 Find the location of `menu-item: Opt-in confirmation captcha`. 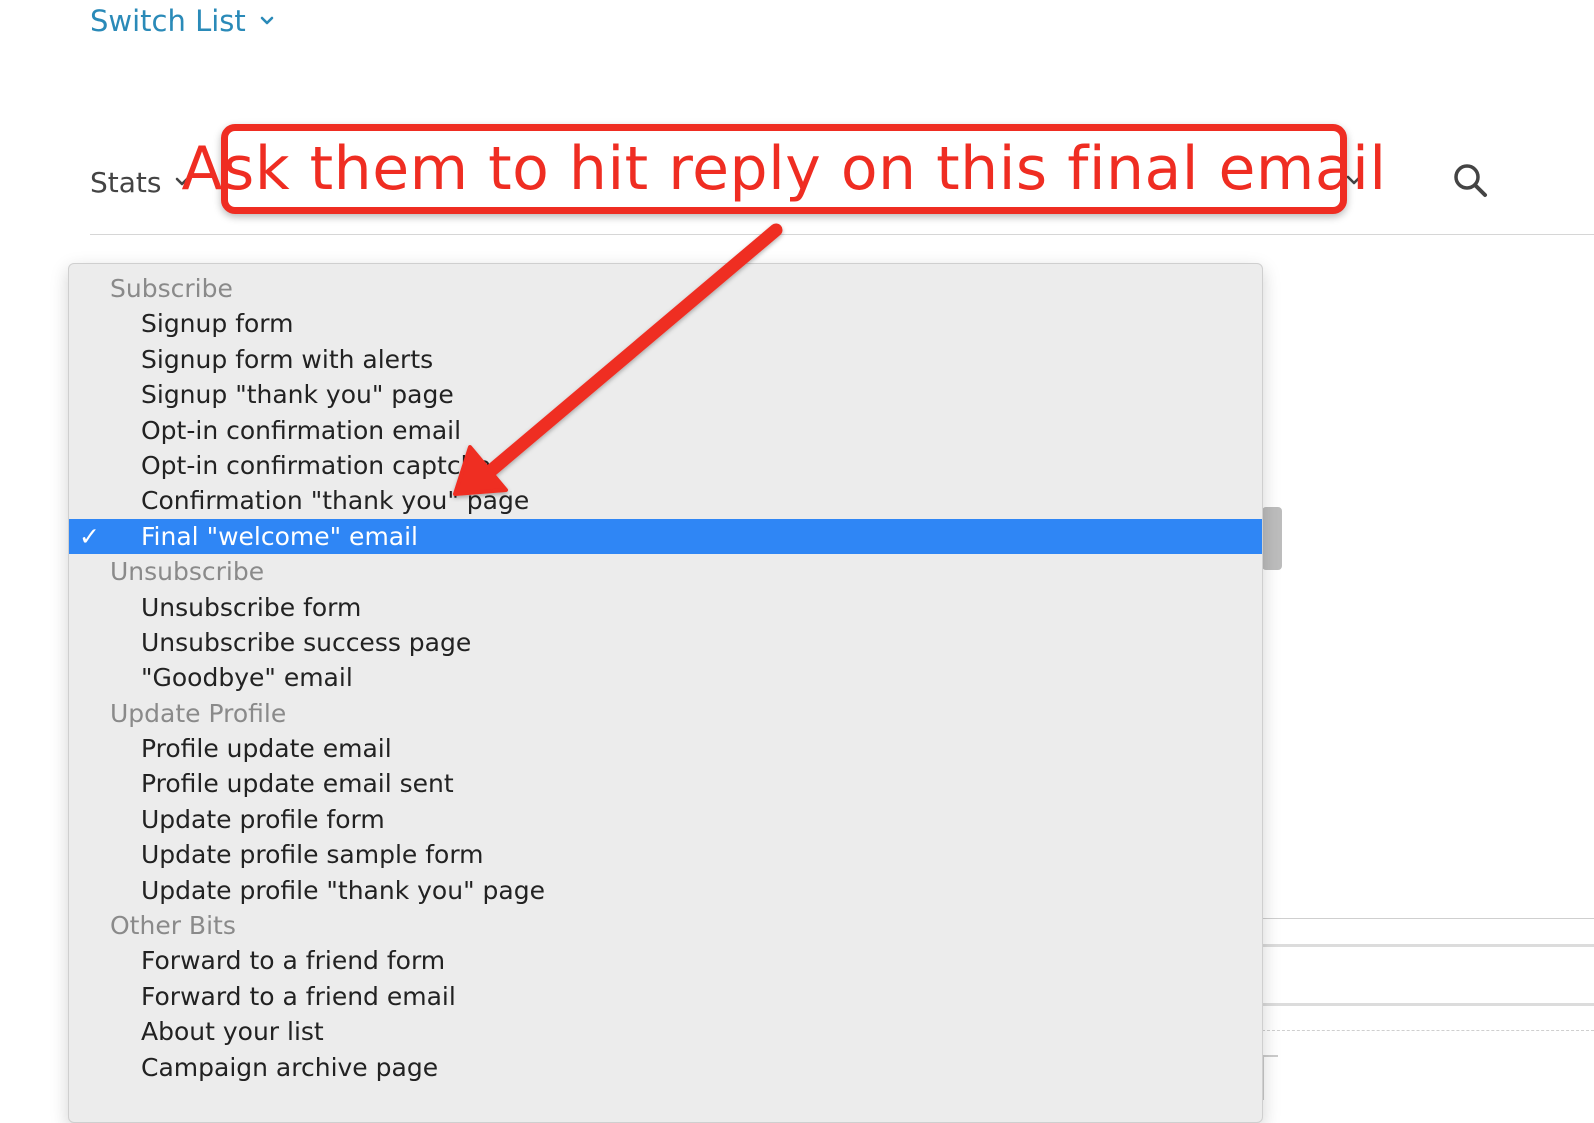

menu-item: Opt-in confirmation captcha is located at coordinates (665, 465).